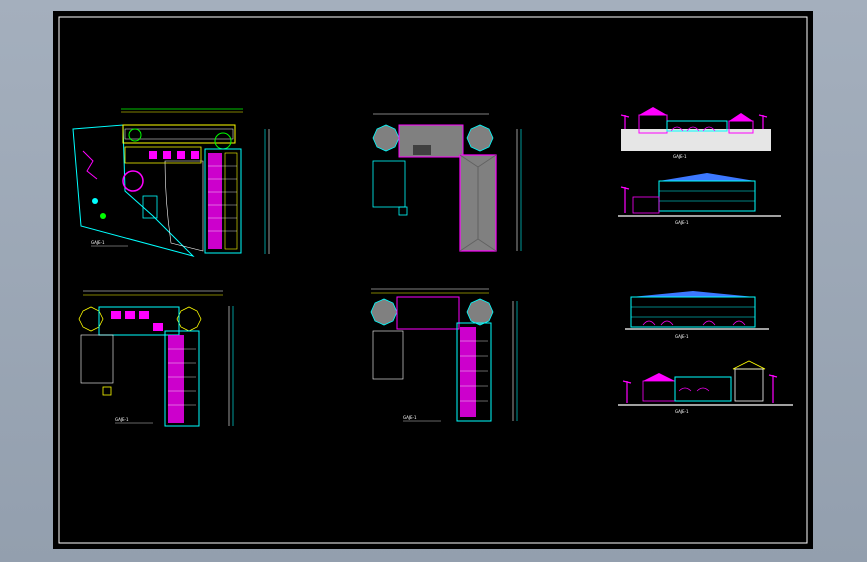  I want to click on plan-2-caption: GAJE-1, so click(122, 419).